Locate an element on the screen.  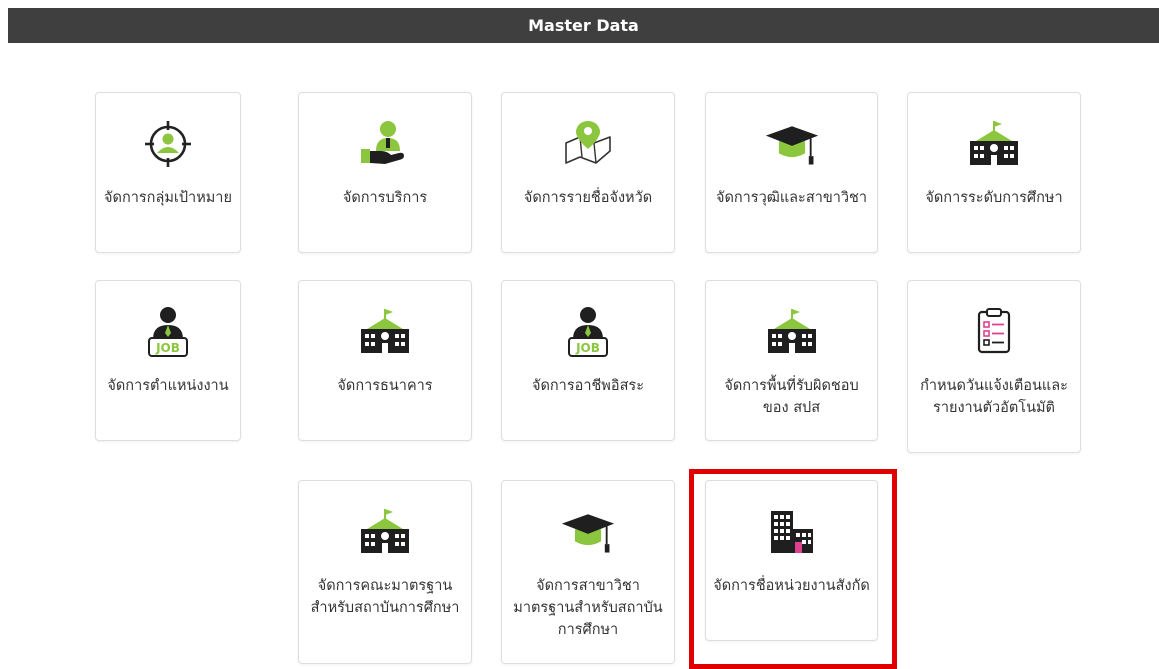
card-auto-report-date: กำหนดวันแจ้งเตือนและรายงานตัวอัตโนมัติ is located at coordinates (994, 366).